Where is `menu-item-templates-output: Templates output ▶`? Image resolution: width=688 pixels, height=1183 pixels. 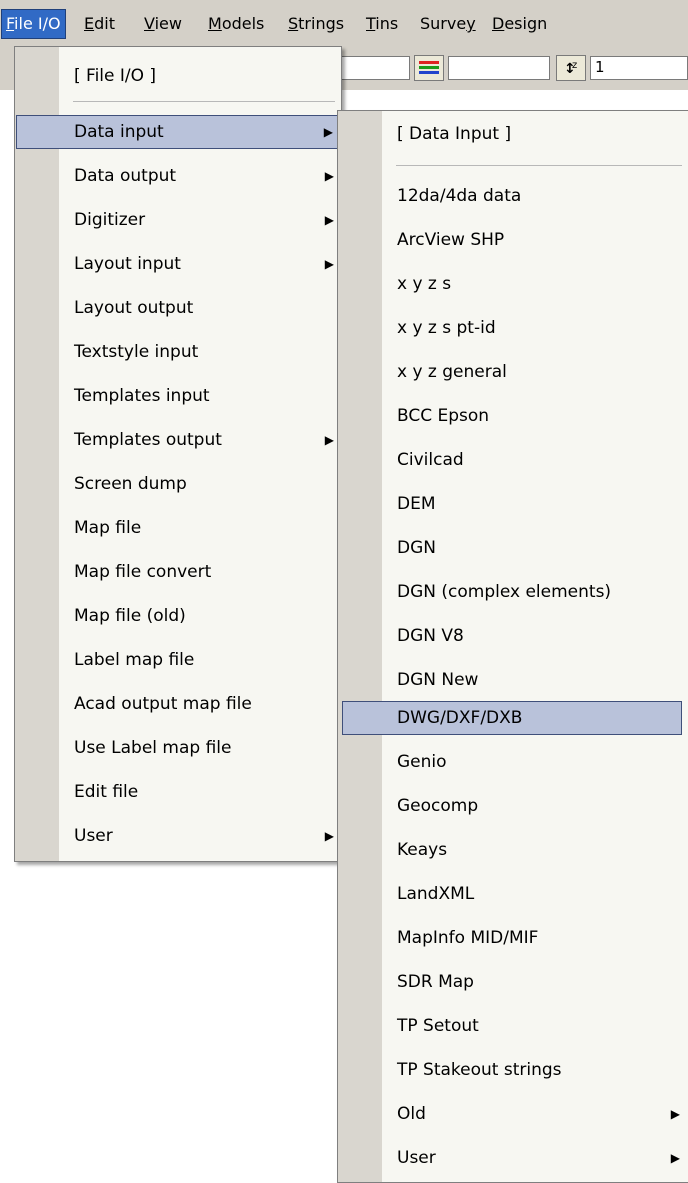
menu-item-templates-output: Templates output ▶ is located at coordinates (179, 440).